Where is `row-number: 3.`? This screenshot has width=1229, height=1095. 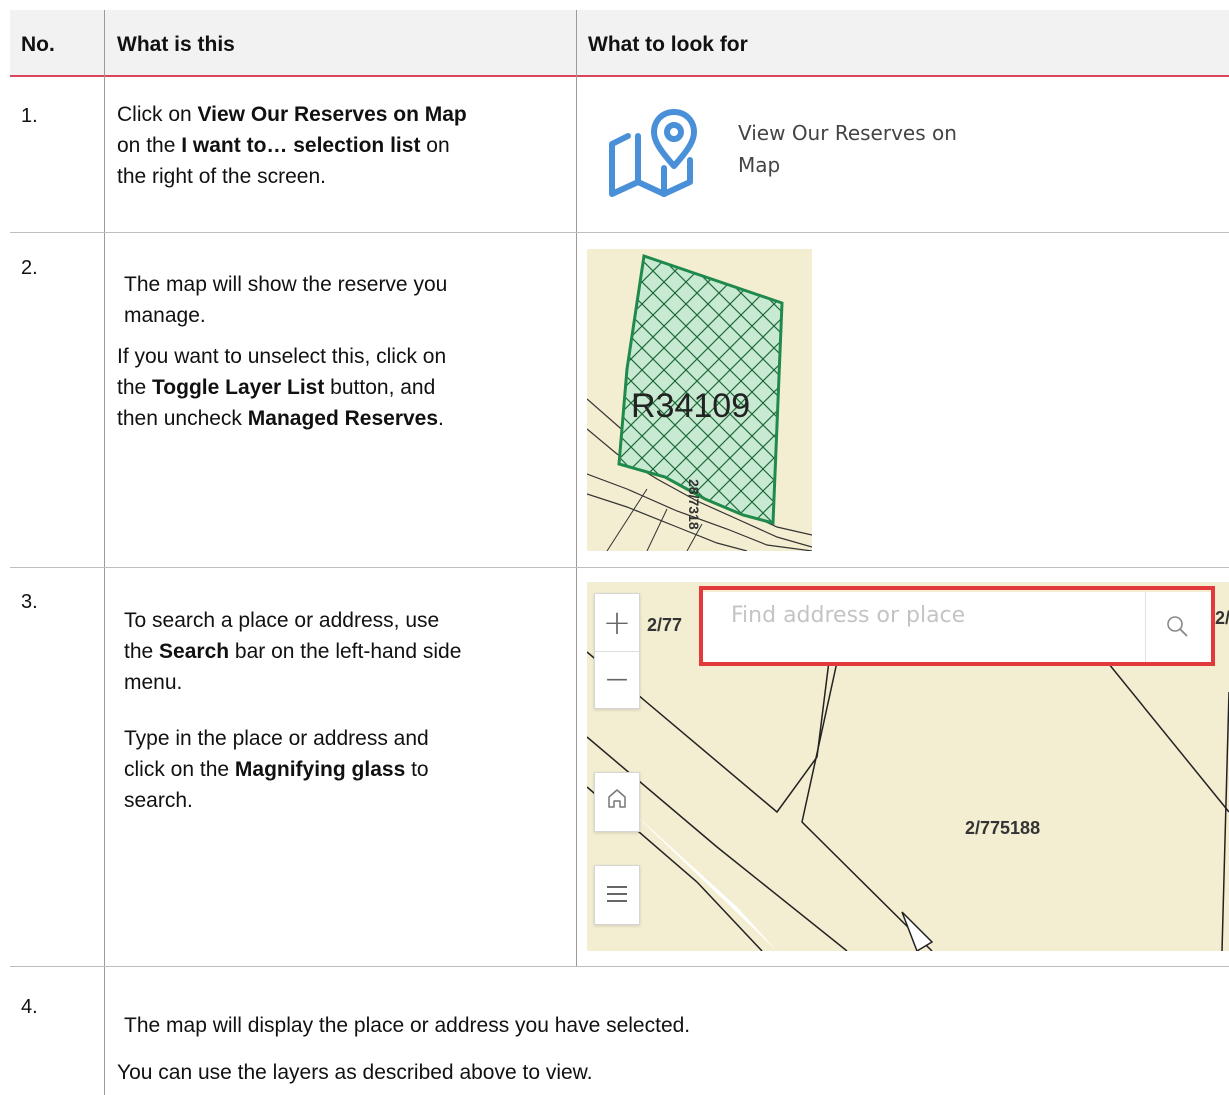
row-number: 3. is located at coordinates (29, 602).